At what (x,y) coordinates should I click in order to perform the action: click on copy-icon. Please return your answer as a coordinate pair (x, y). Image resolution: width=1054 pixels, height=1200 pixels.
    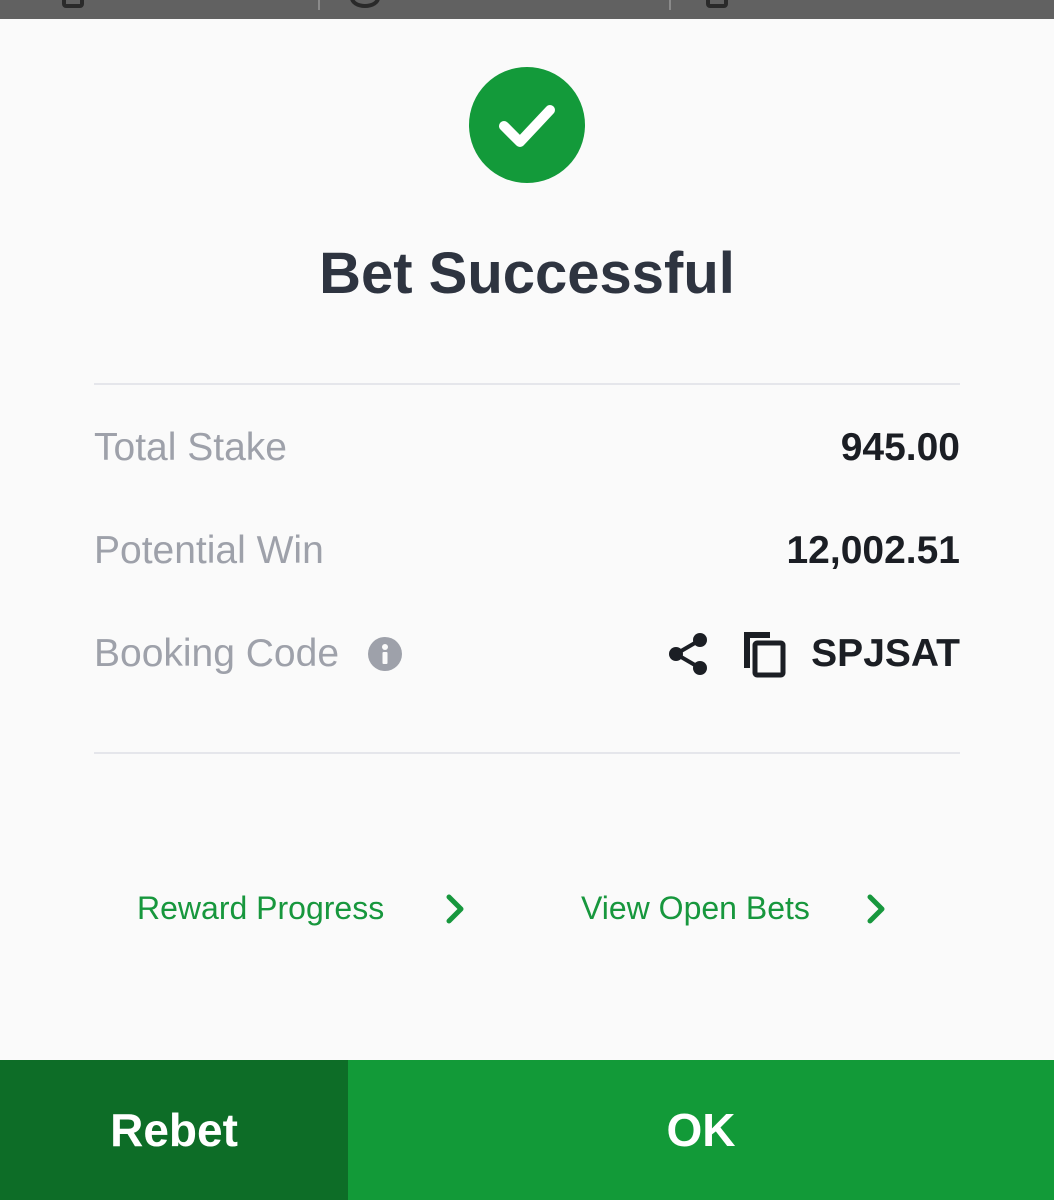
    Looking at the image, I should click on (763, 654).